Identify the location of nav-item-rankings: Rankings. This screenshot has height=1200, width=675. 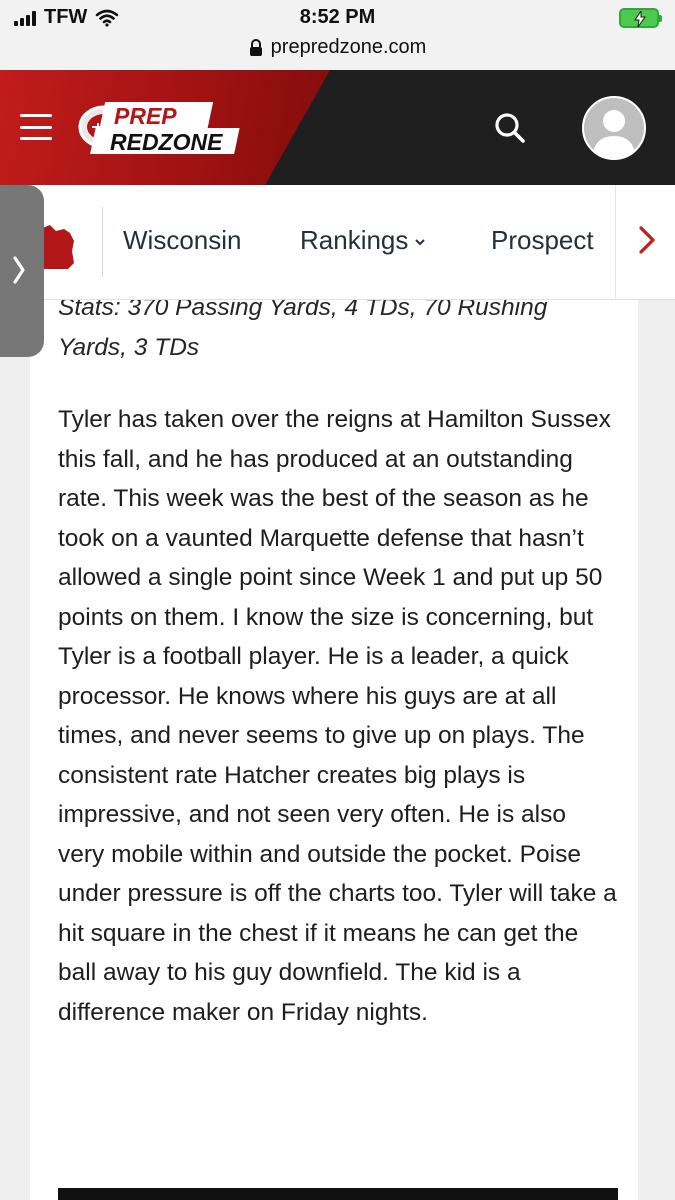
(363, 240).